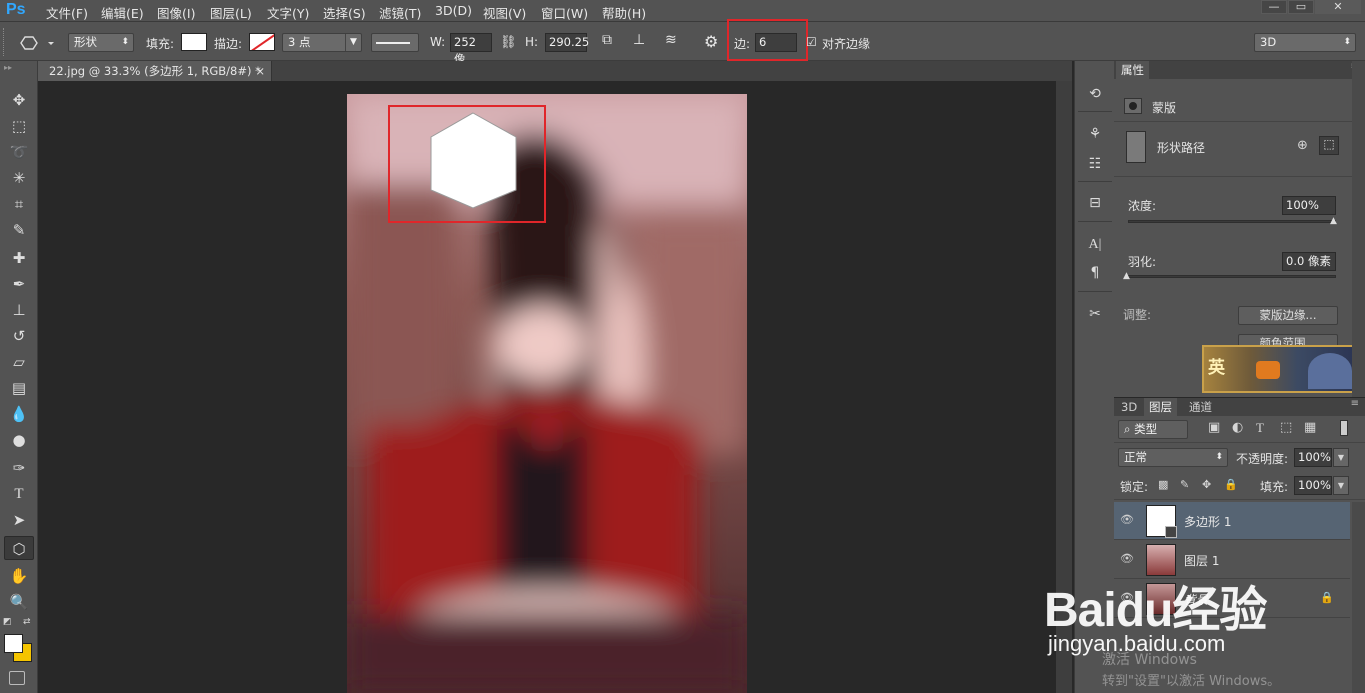 The height and width of the screenshot is (693, 1365). Describe the element at coordinates (567, 42) in the screenshot. I see `height-field: 290.25` at that location.